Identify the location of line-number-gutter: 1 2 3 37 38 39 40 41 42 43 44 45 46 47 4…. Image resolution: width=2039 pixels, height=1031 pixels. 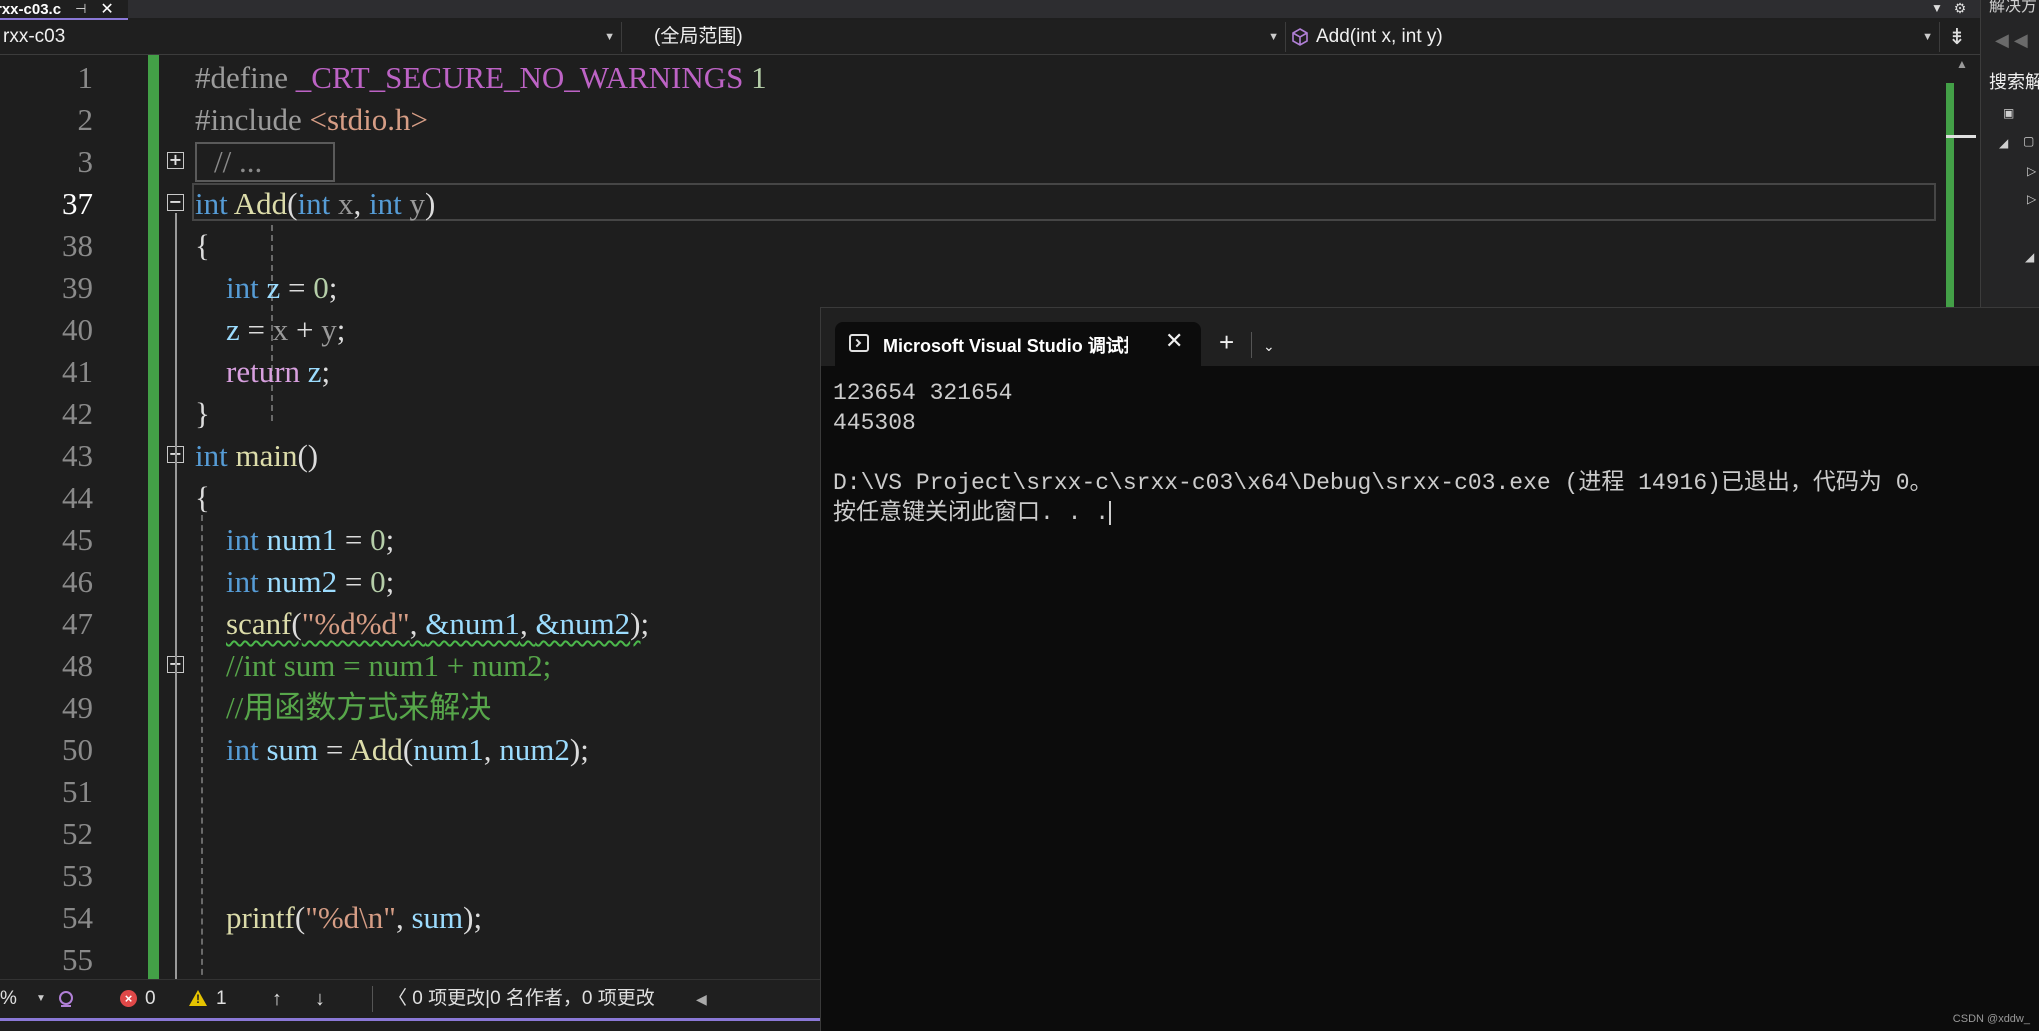
(47, 517).